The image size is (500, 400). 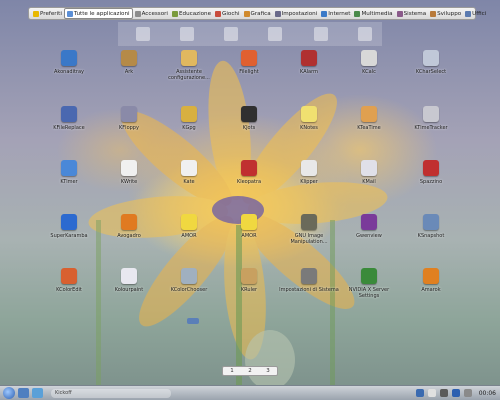 I want to click on tab-educazione: Educazione, so click(x=191, y=13).